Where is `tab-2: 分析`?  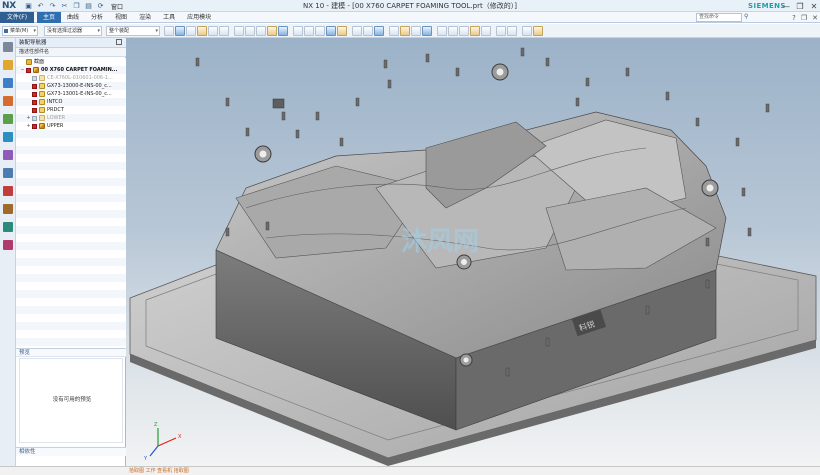 tab-2: 分析 is located at coordinates (97, 17).